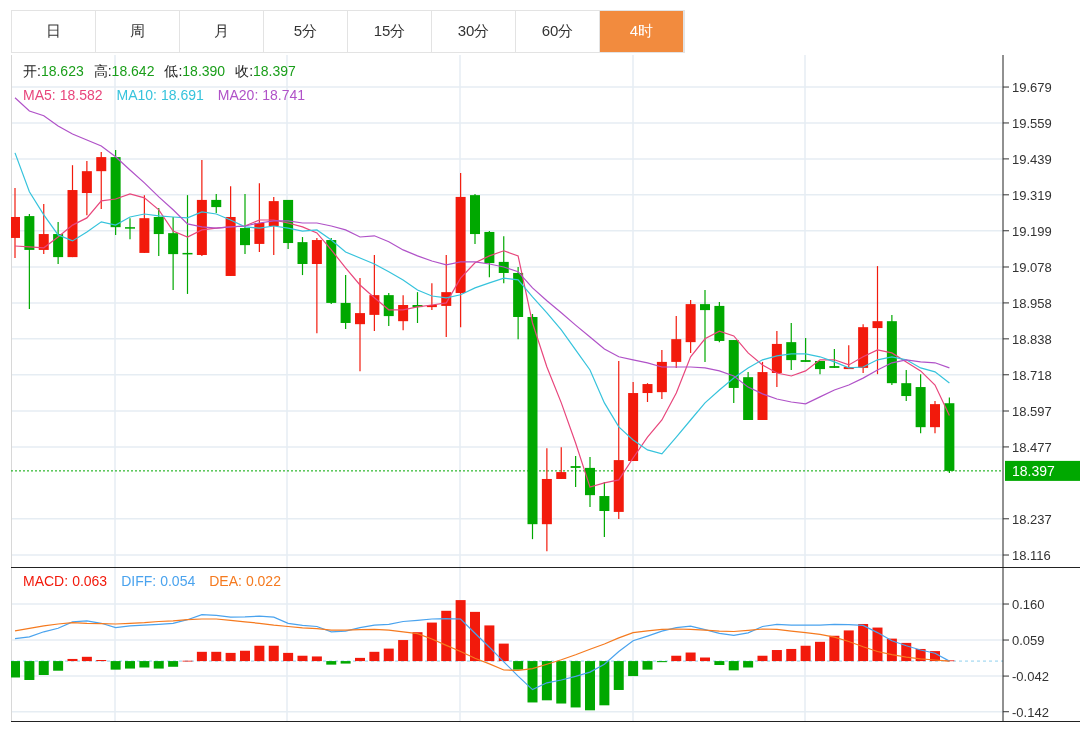  What do you see at coordinates (32, 71) in the screenshot?
I see `ohlc-label: 开:` at bounding box center [32, 71].